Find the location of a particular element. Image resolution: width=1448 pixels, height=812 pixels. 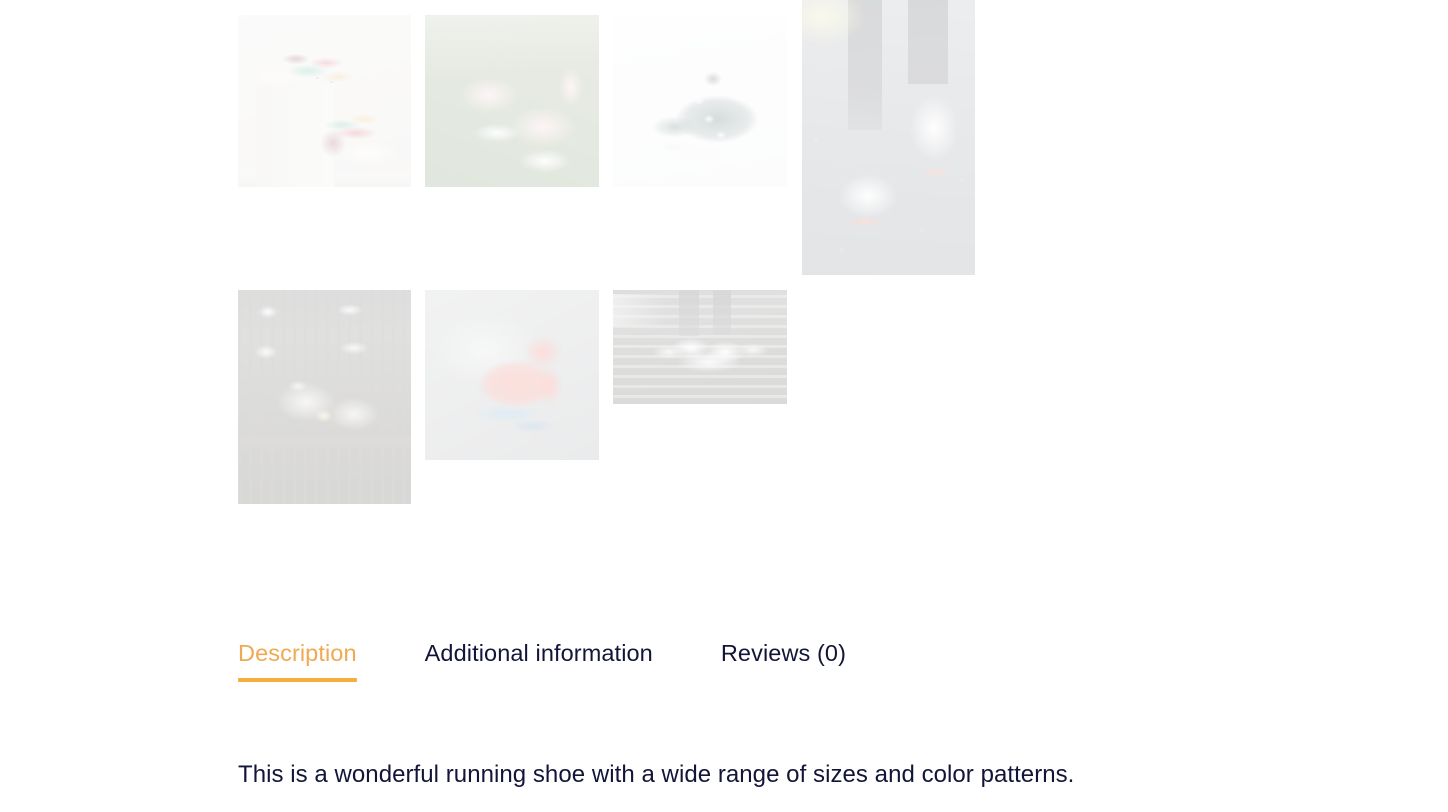

tab-description: Description is located at coordinates (297, 659).